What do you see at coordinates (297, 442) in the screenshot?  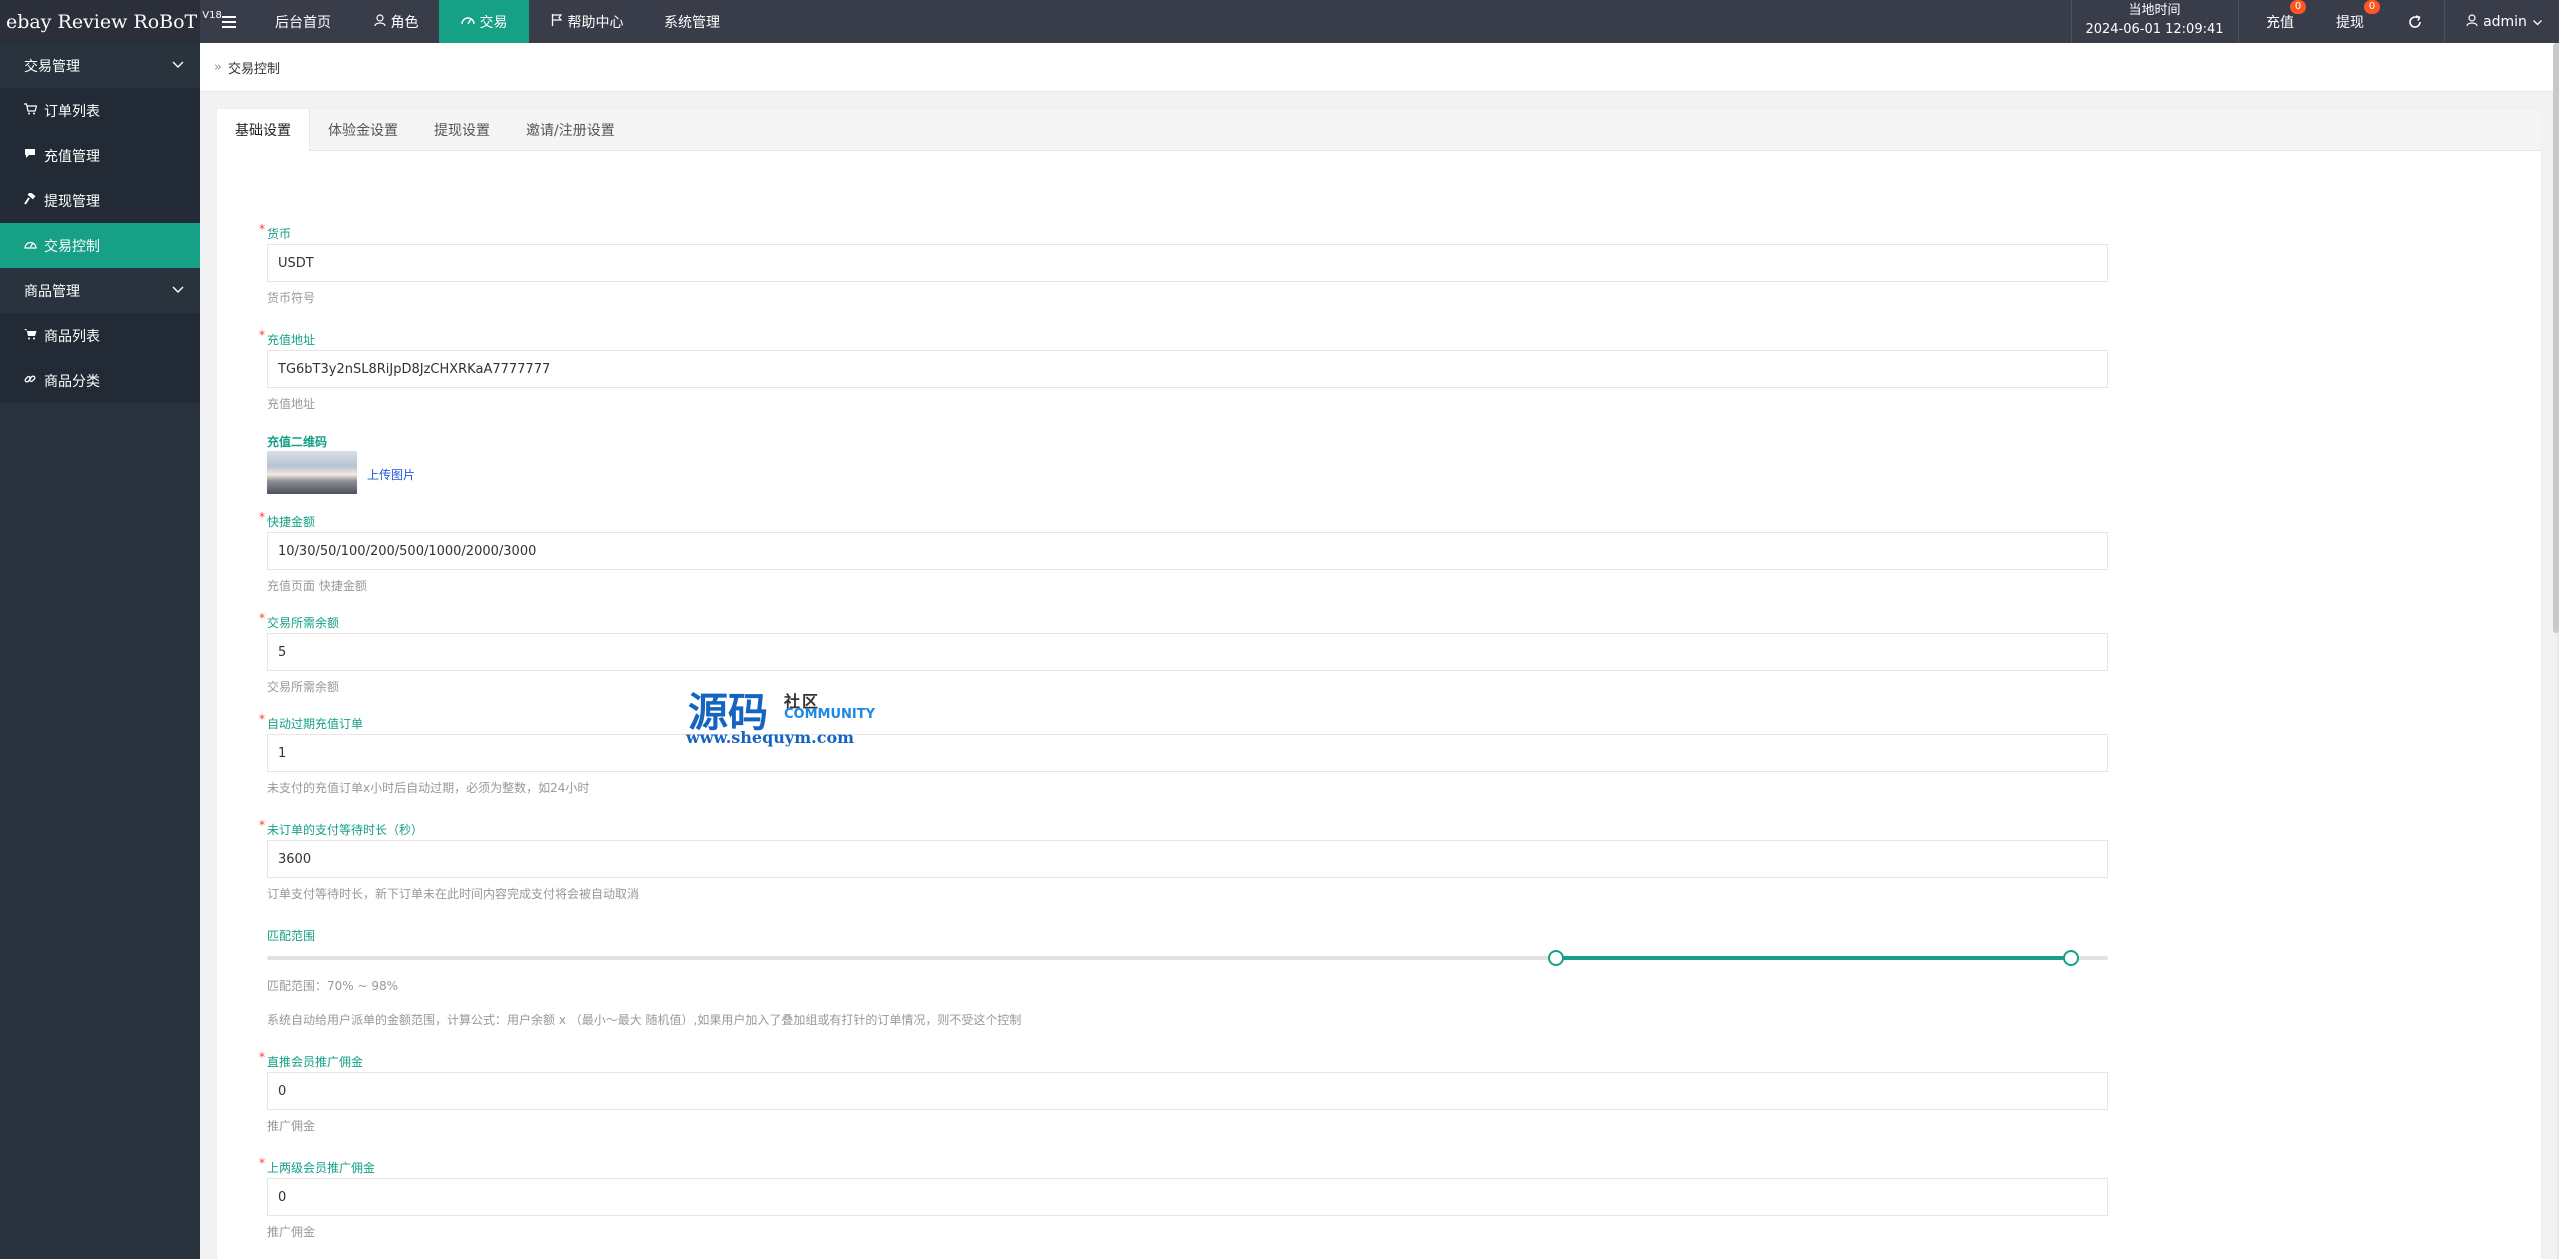 I see `qr-label: 充值二维码` at bounding box center [297, 442].